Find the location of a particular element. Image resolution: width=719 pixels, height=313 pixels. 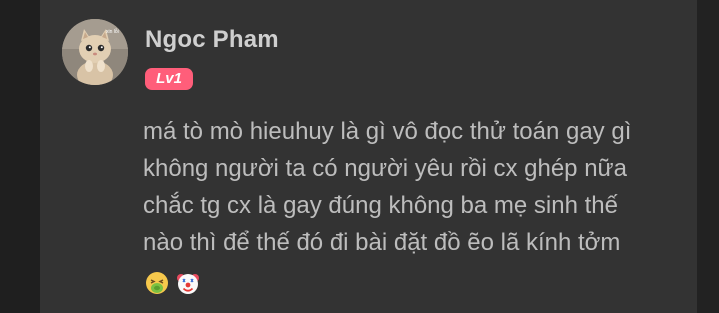

cat-avatar-image: xin lỗi is located at coordinates (95, 52).